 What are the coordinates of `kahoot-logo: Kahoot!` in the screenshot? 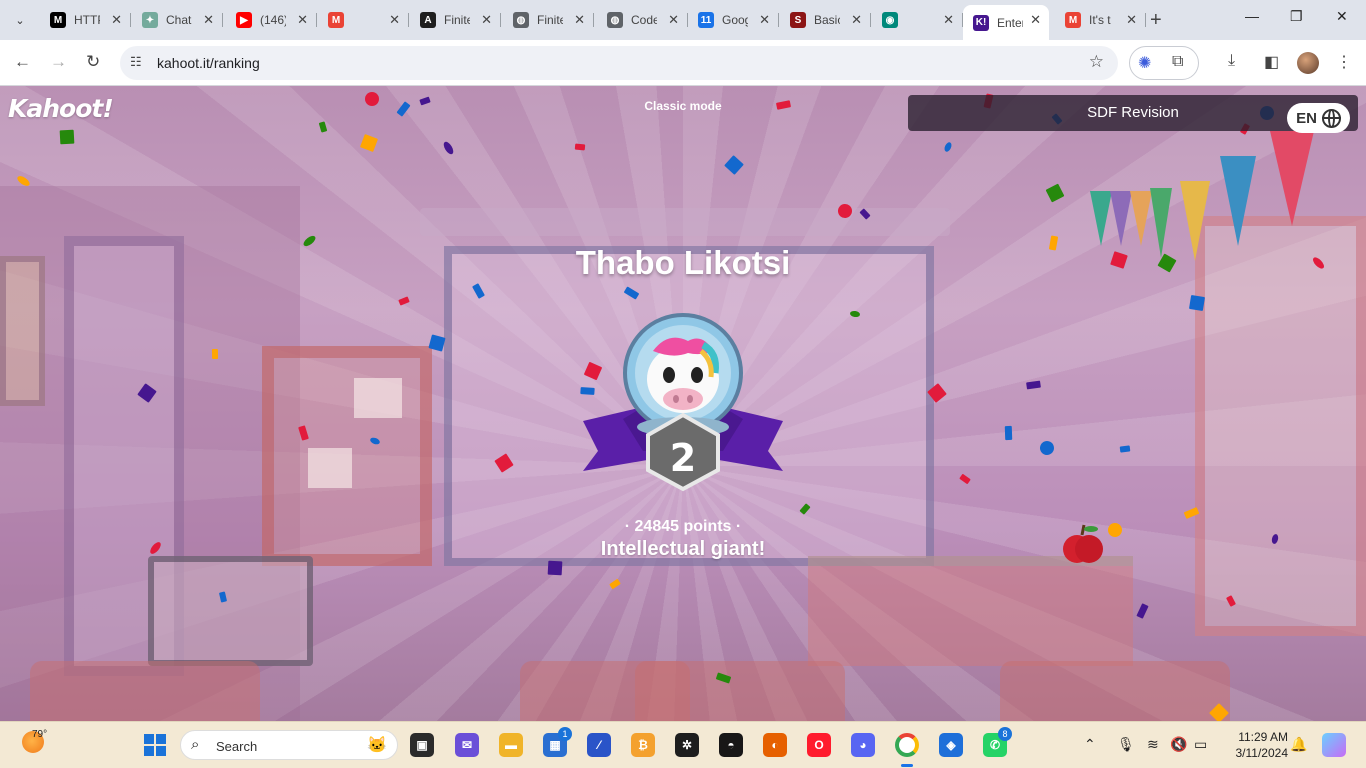 It's located at (61, 108).